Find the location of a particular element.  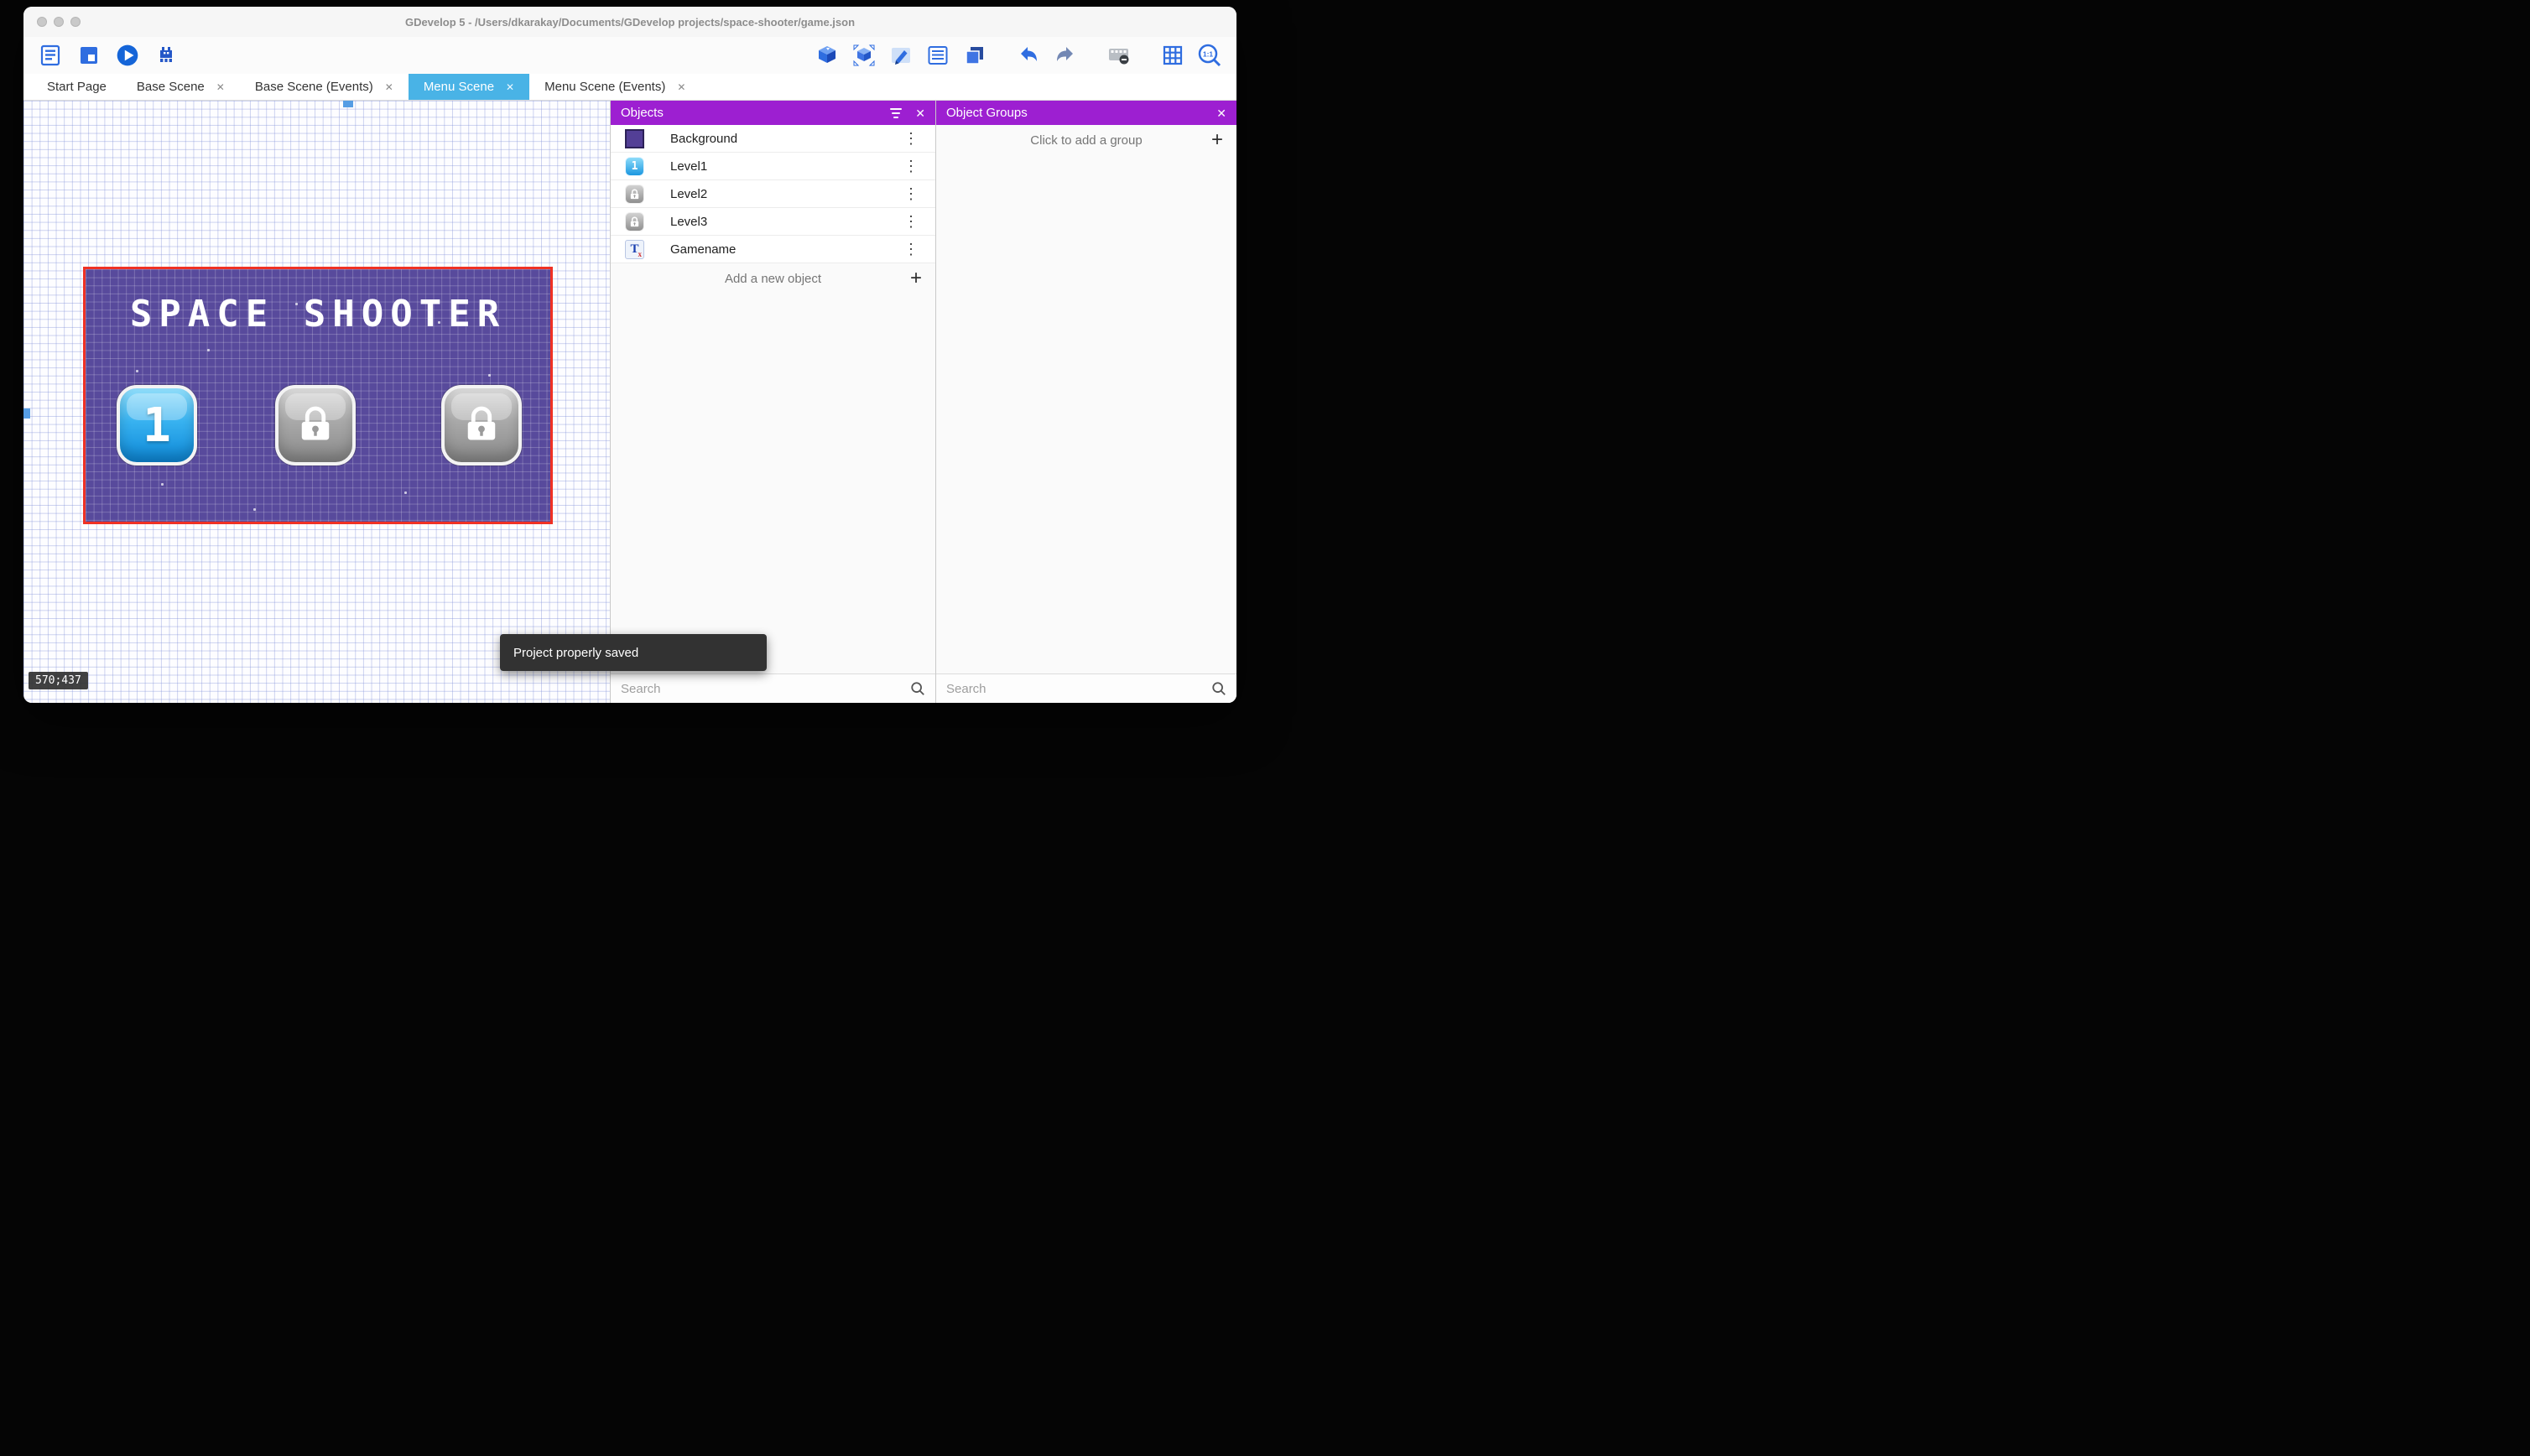

scene-editor-canvas: SPACE SHOOTER 1 570;437 is located at coordinates (317, 402).